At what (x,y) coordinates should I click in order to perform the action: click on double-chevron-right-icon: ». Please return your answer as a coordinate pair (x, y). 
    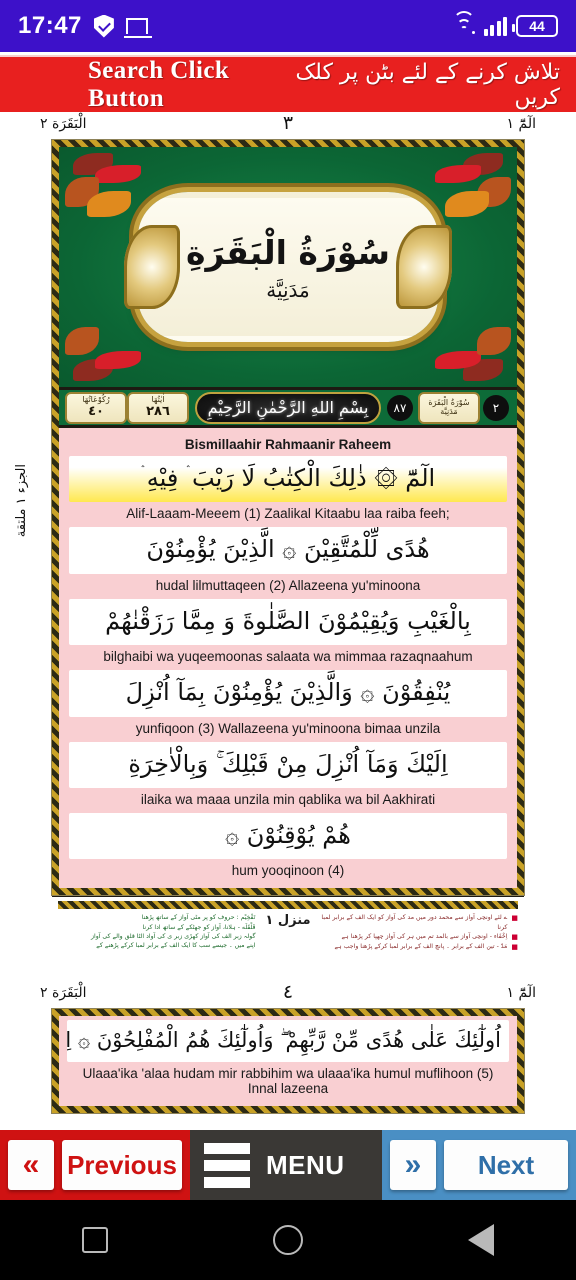
    Looking at the image, I should click on (413, 1165).